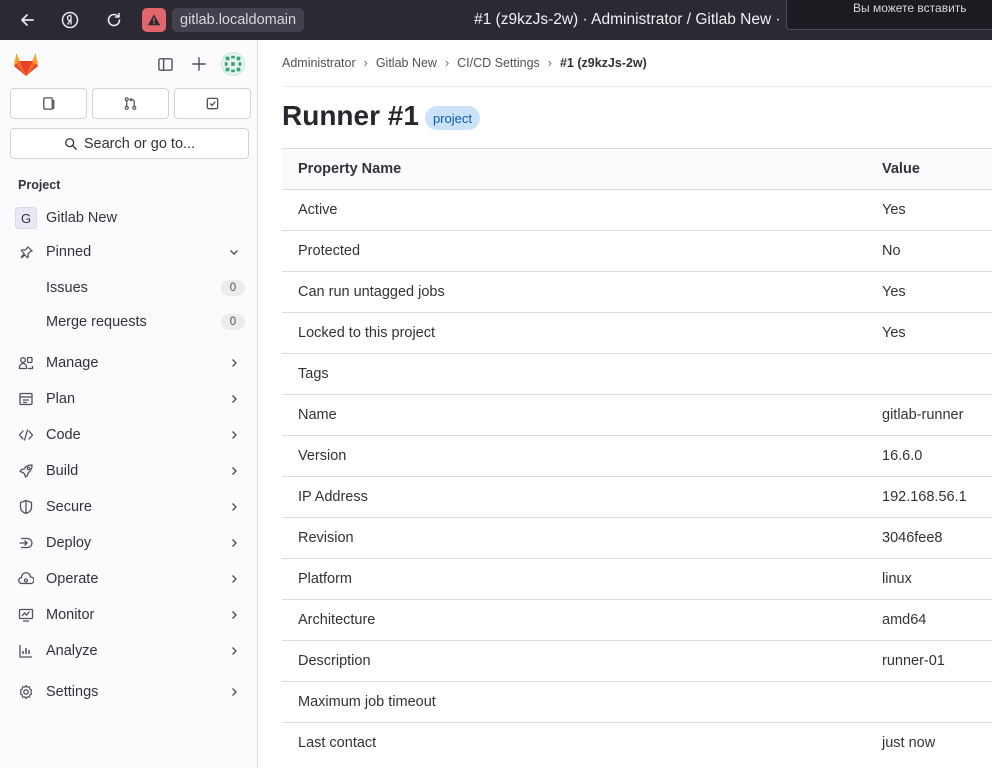 This screenshot has width=992, height=768. I want to click on breadcrumb-item: Administrator, so click(319, 63).